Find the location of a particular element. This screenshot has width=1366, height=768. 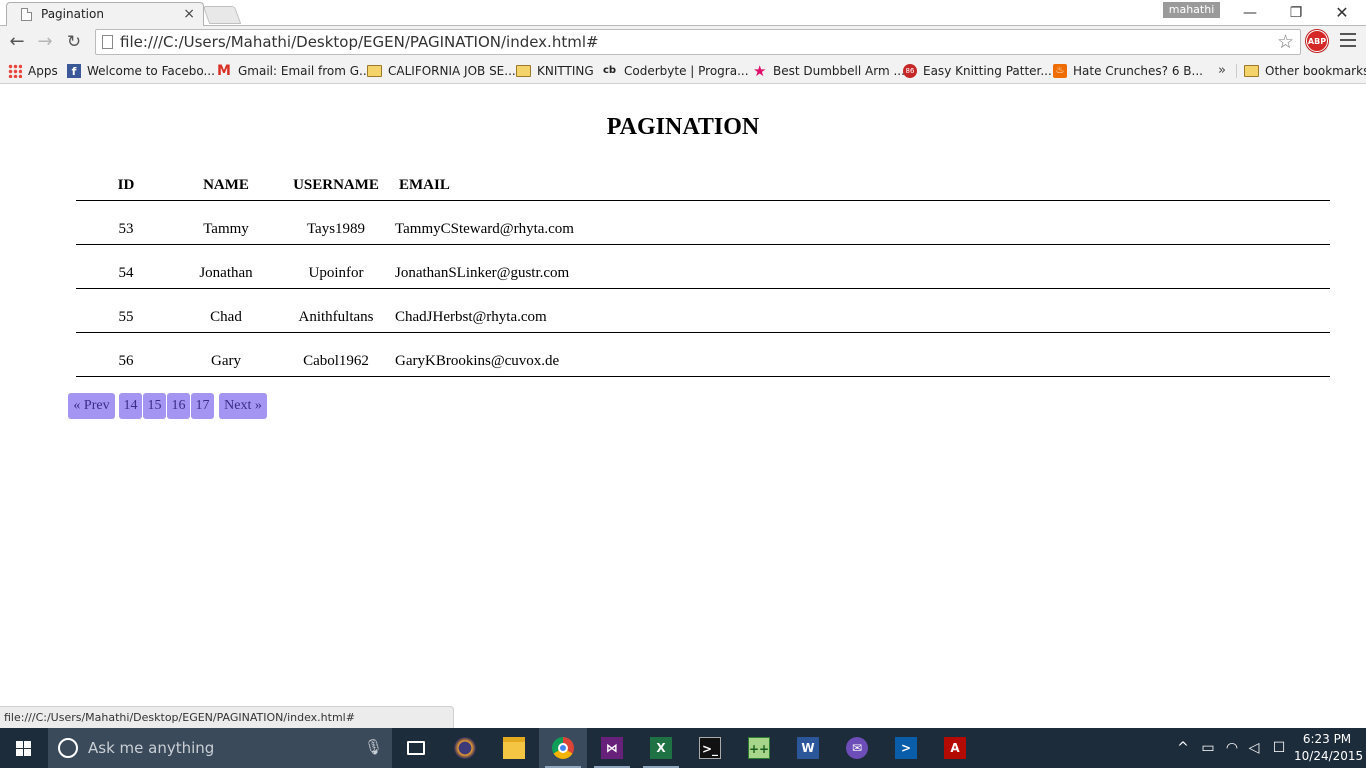

microphone-icon: 🎙 is located at coordinates (373, 747).